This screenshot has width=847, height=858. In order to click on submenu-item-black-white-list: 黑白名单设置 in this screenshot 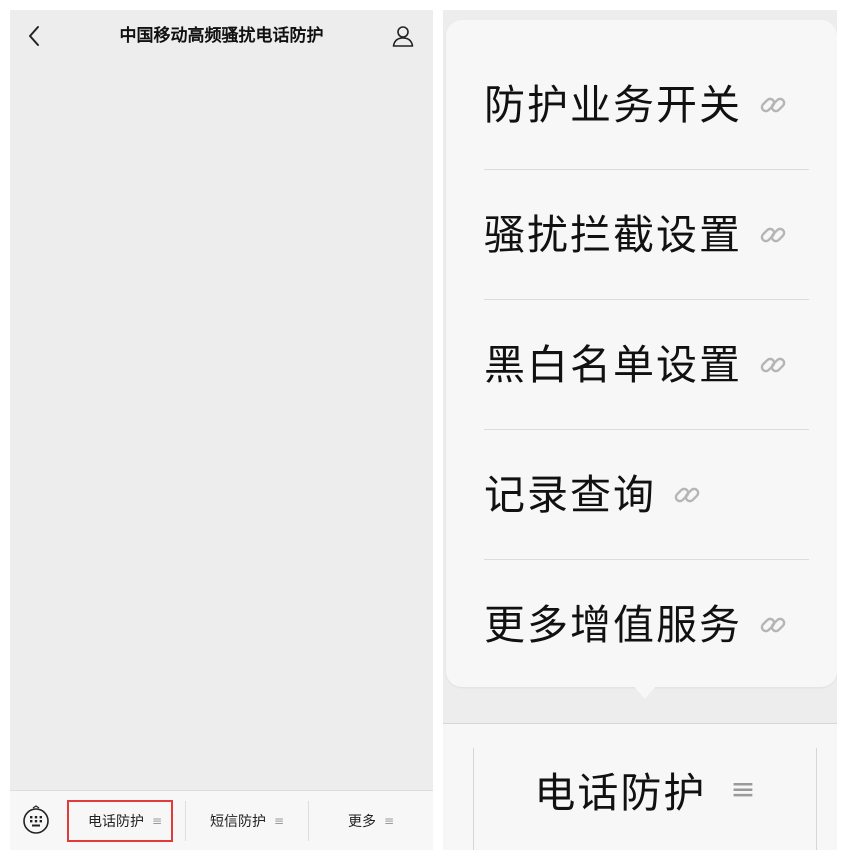, I will do `click(646, 365)`.